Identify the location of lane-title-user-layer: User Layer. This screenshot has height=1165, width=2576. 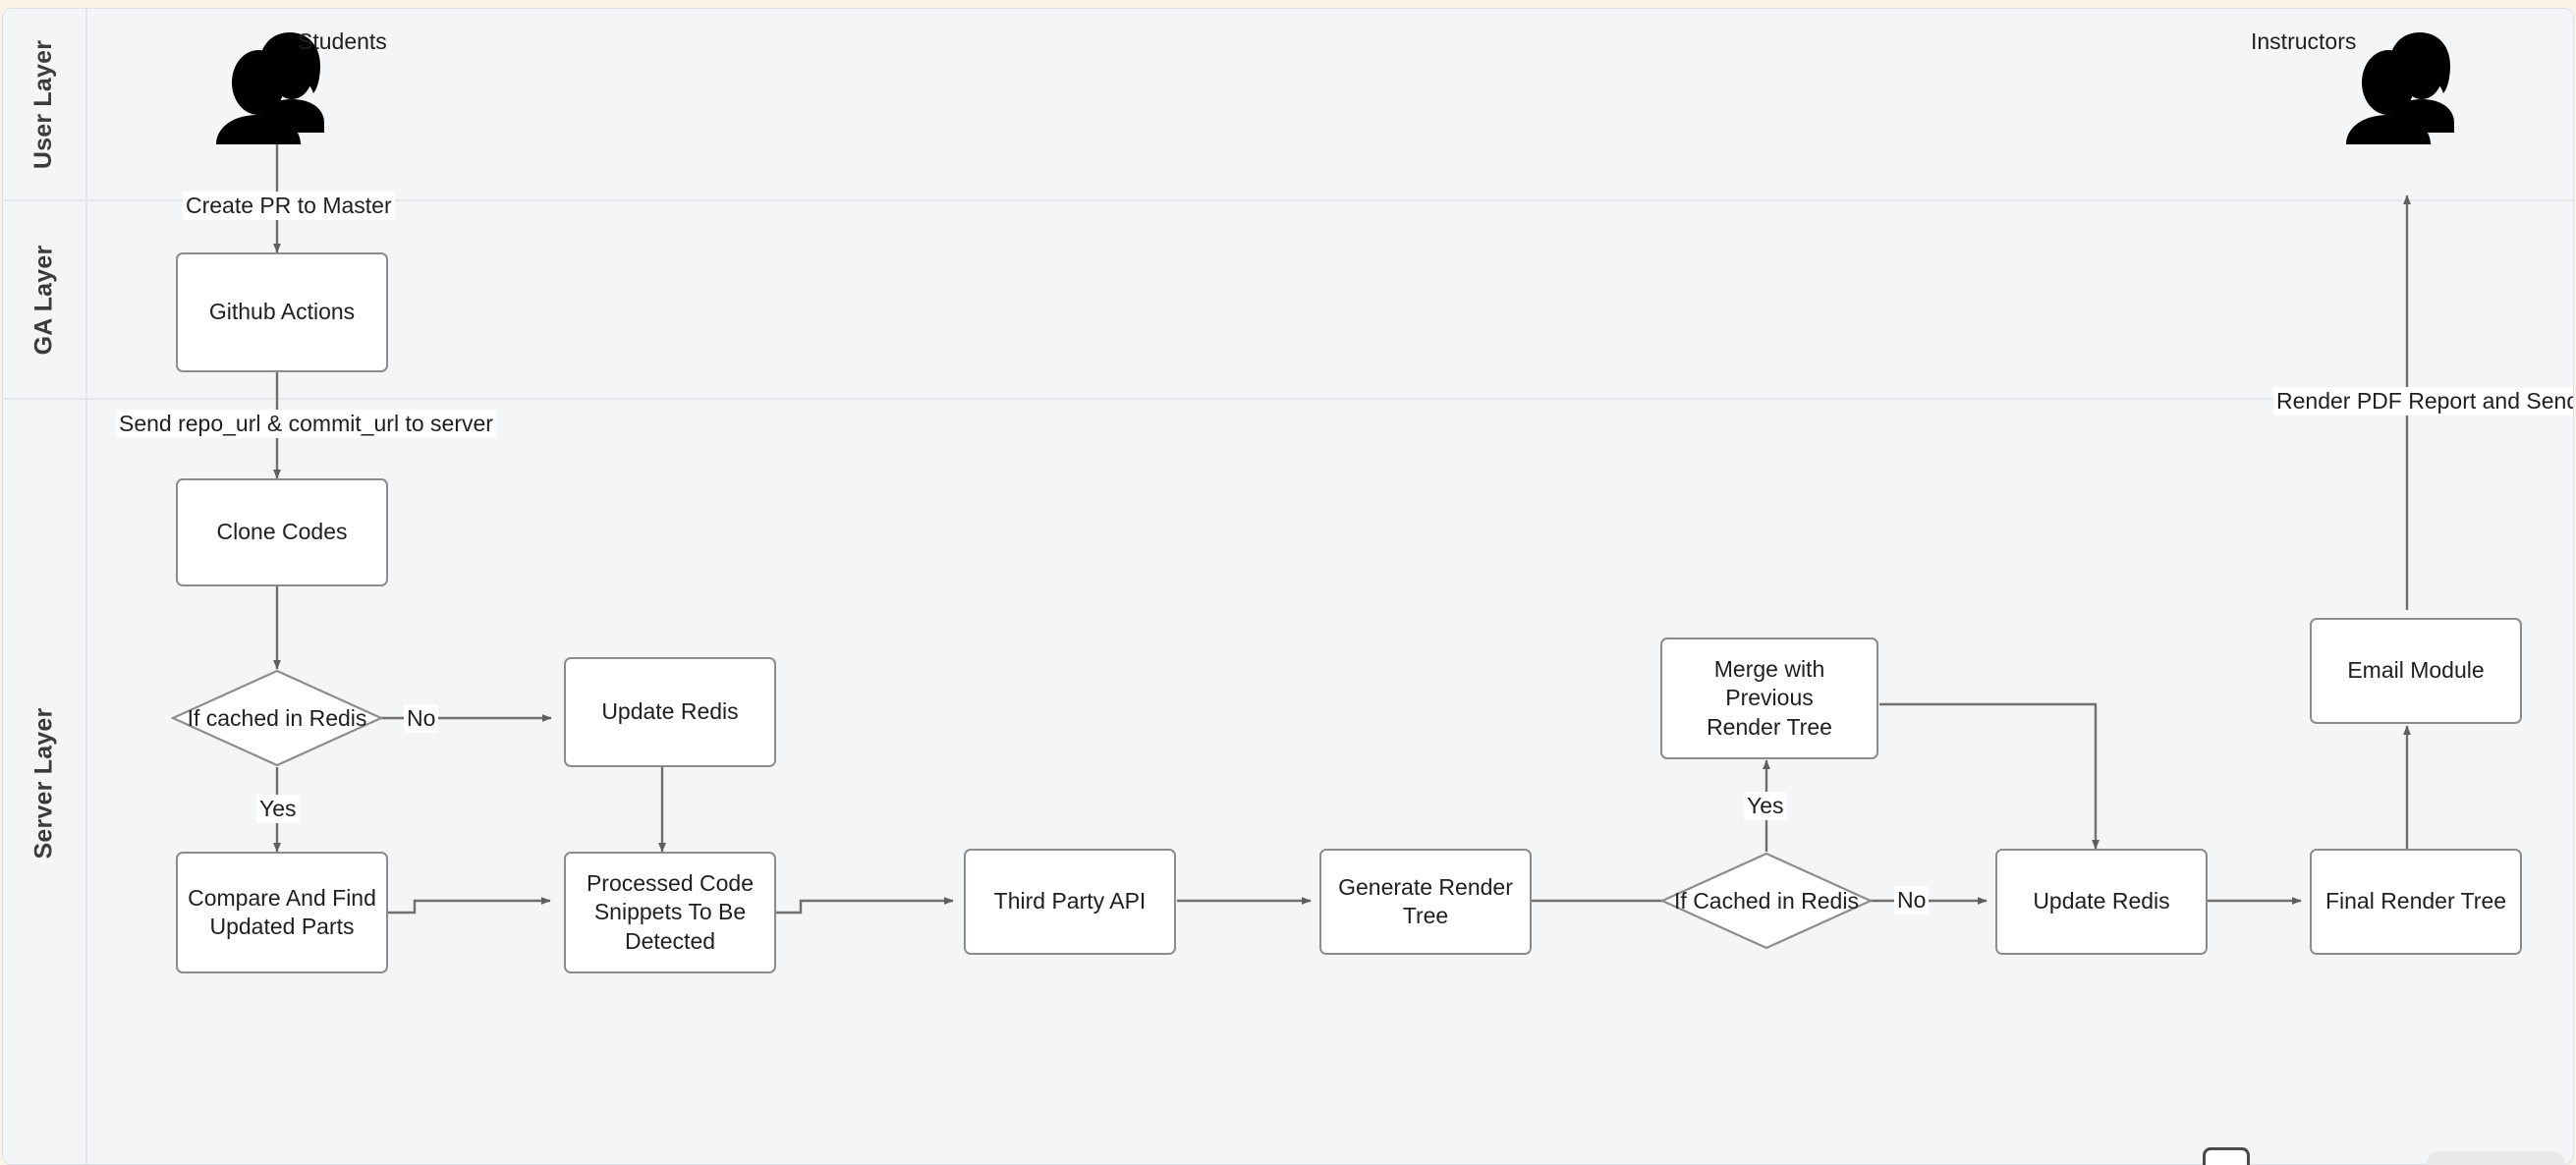
(43, 104).